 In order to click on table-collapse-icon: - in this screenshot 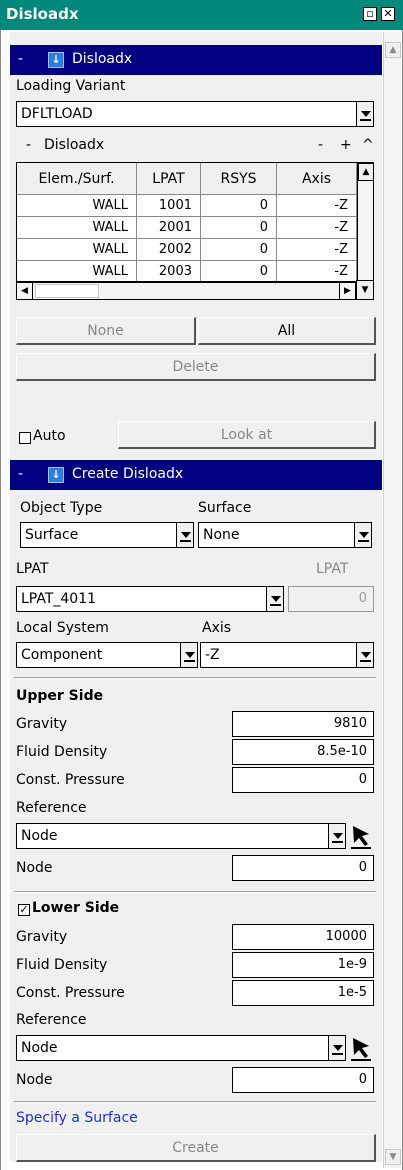, I will do `click(28, 145)`.